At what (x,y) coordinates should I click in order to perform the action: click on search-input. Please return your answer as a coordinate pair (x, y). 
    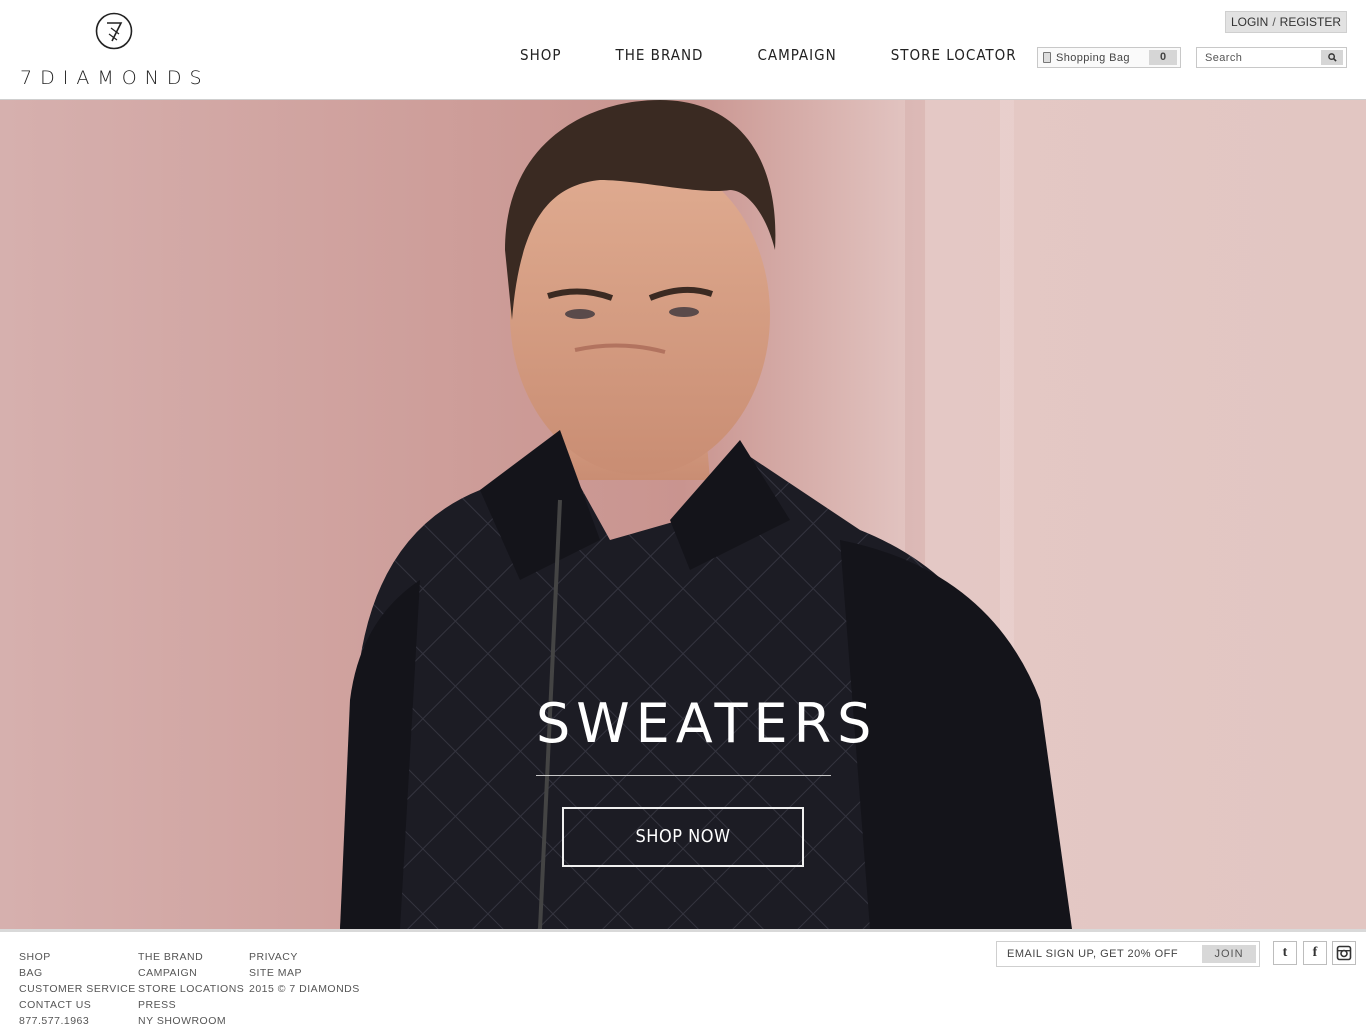
    Looking at the image, I should click on (1258, 57).